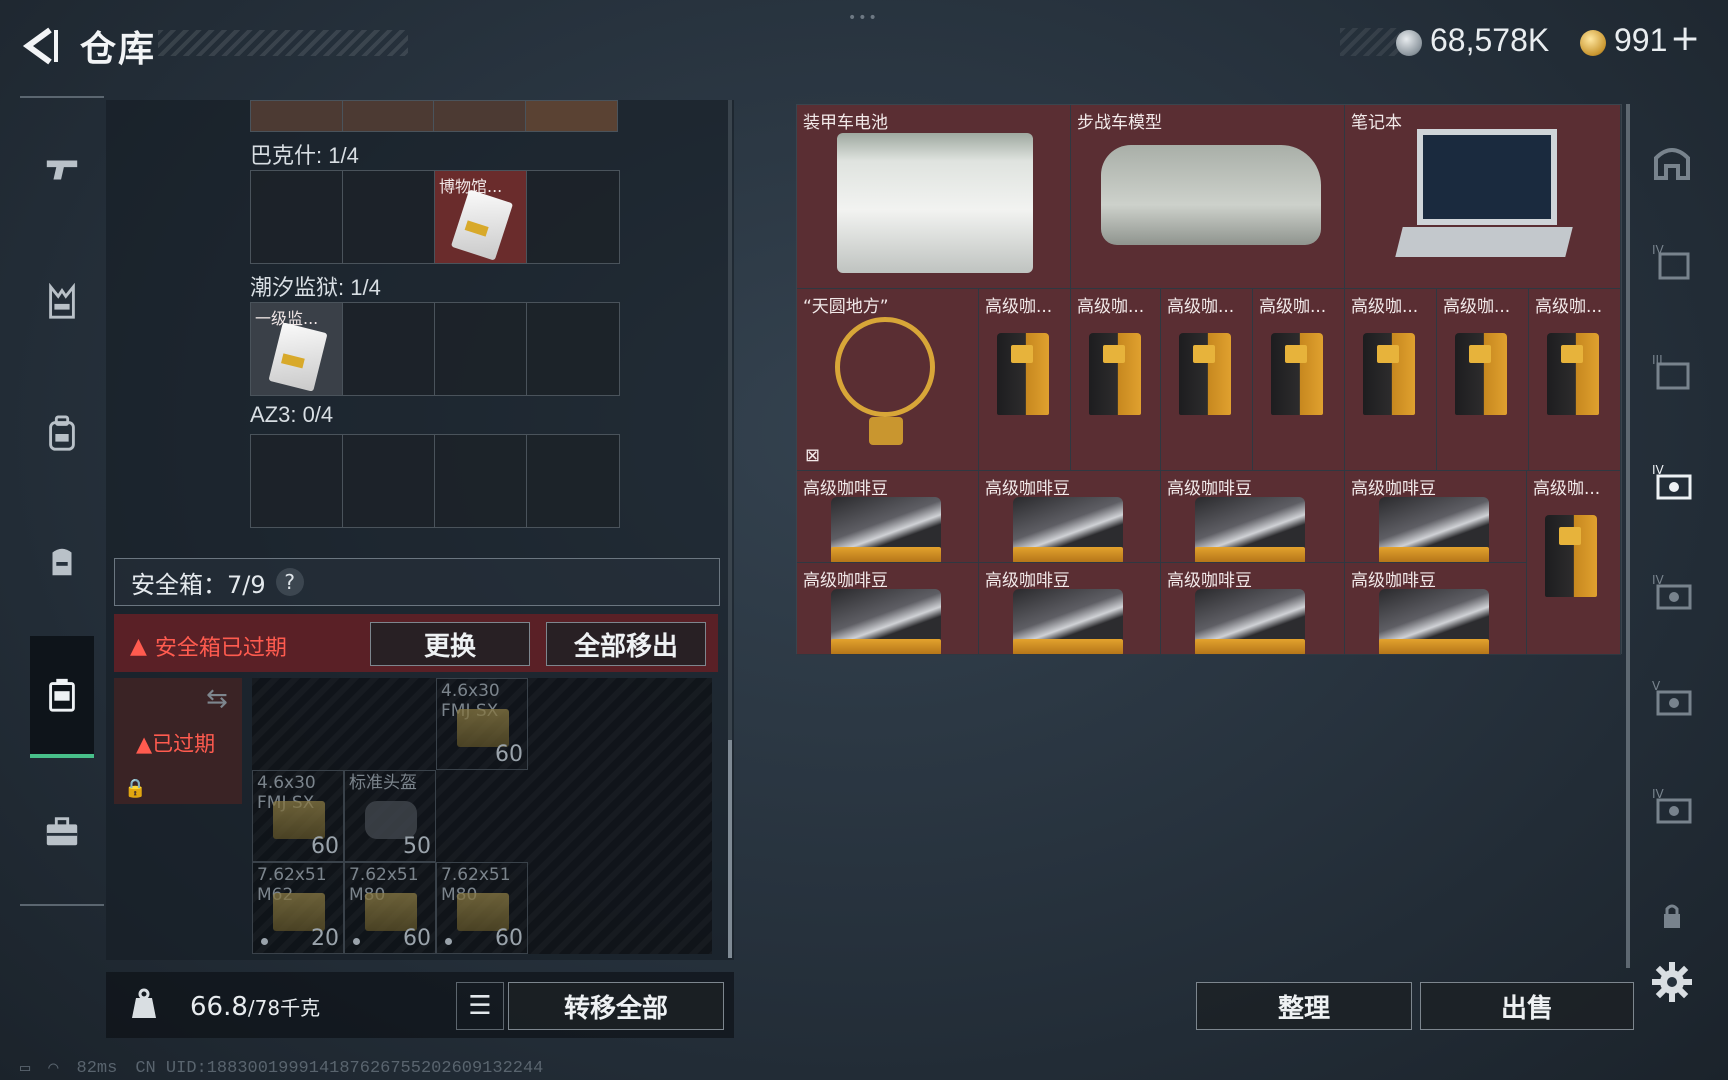  Describe the element at coordinates (1376, 123) in the screenshot. I see `item-label: 笔记本` at that location.